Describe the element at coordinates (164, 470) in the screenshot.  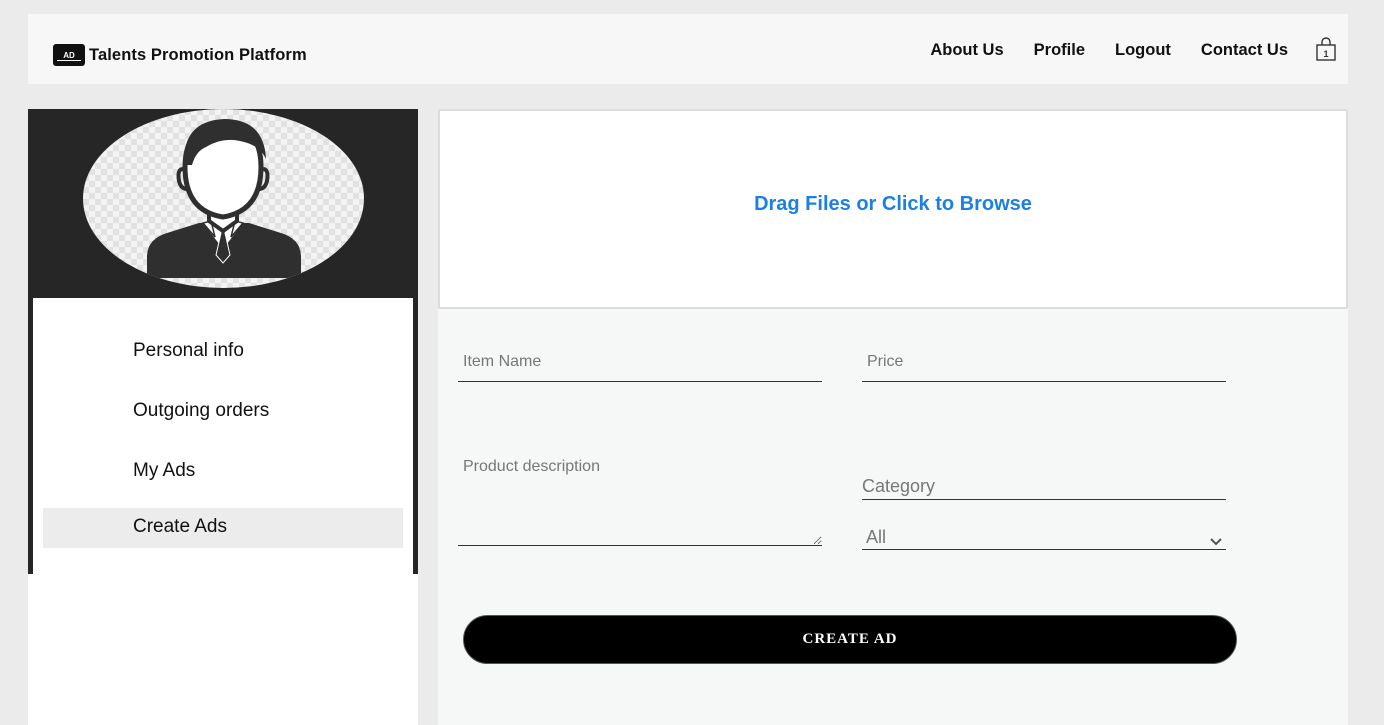
I see `sidebar-item-label: My Ads` at that location.